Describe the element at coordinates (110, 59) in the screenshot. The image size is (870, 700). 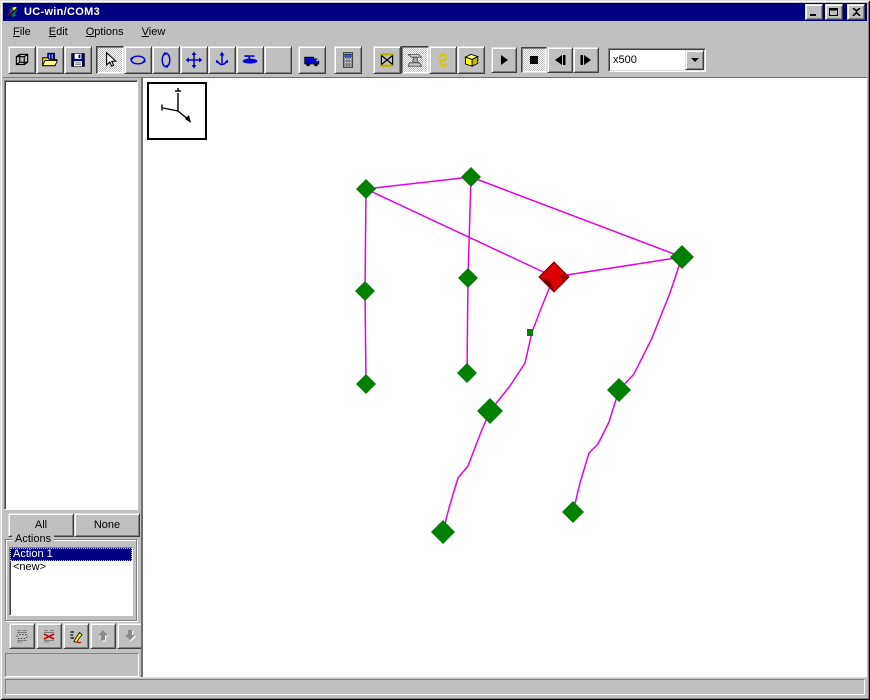
I see `select-cursor-button` at that location.